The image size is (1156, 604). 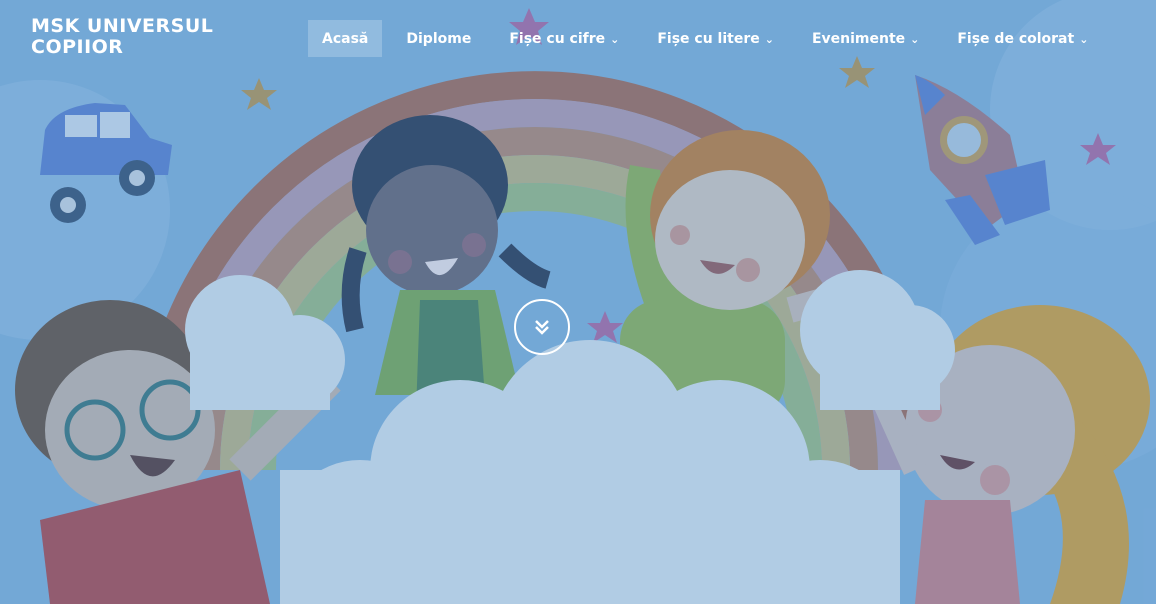 I want to click on nav-item-fise-de-colorat: Fișe de colorat ⌄, so click(x=1022, y=38).